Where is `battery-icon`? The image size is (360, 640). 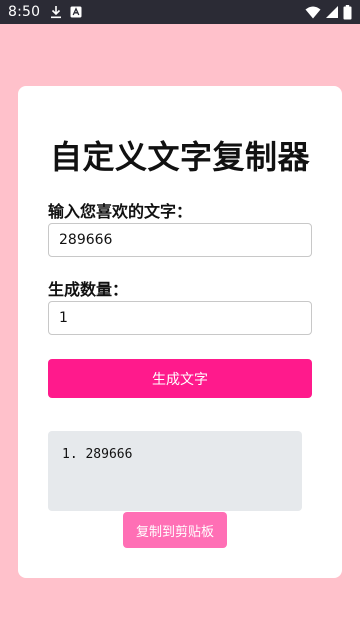 battery-icon is located at coordinates (347, 12).